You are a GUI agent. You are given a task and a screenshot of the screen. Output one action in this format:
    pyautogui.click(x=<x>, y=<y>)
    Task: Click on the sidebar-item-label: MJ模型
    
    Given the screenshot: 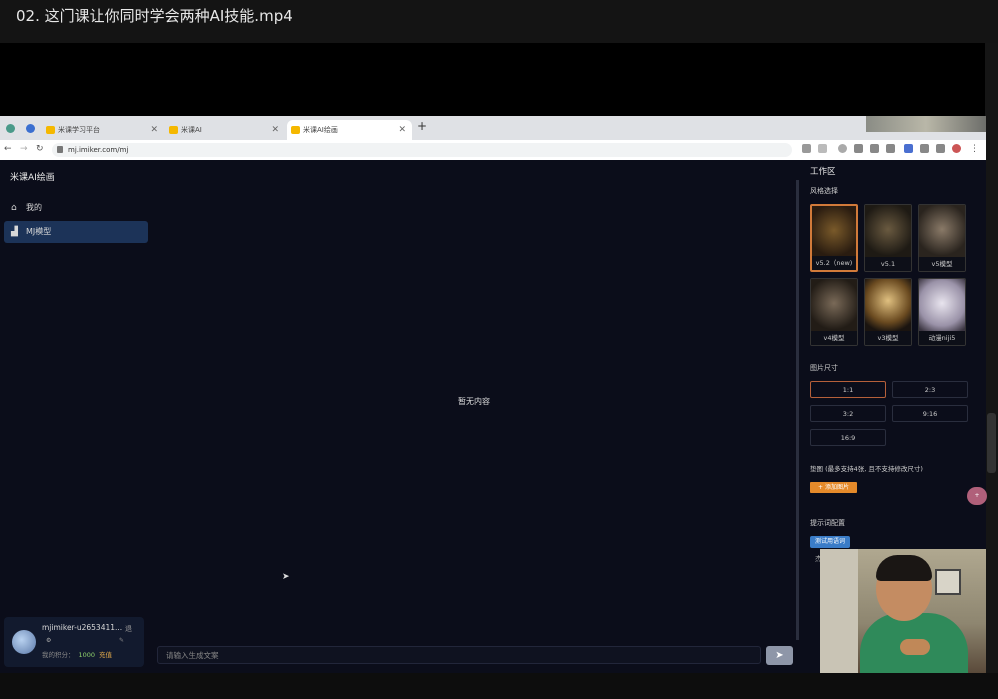 What is the action you would take?
    pyautogui.click(x=39, y=231)
    